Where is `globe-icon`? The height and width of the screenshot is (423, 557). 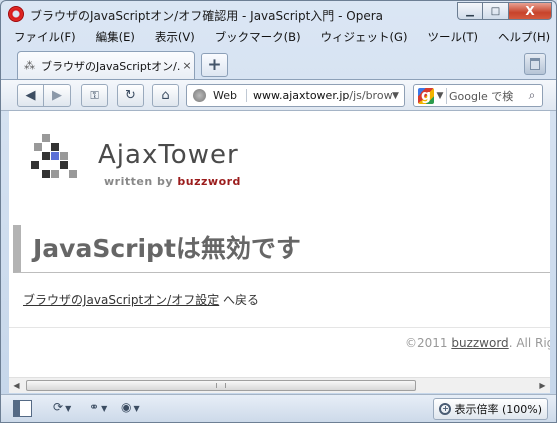
globe-icon is located at coordinates (199, 95).